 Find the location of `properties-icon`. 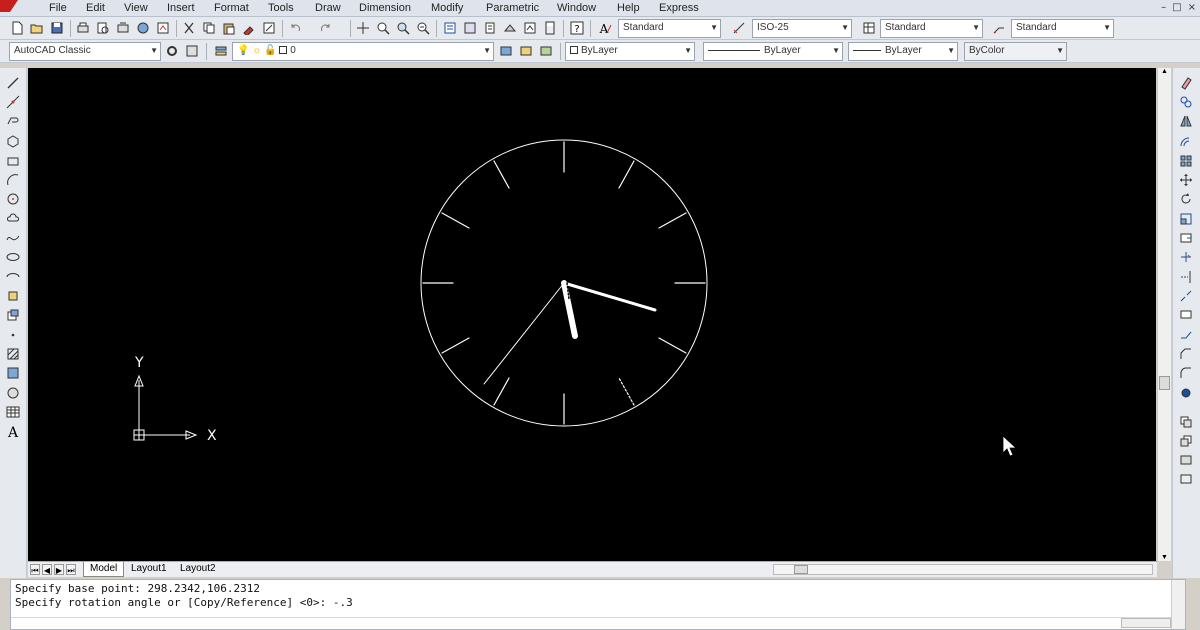

properties-icon is located at coordinates (450, 28).